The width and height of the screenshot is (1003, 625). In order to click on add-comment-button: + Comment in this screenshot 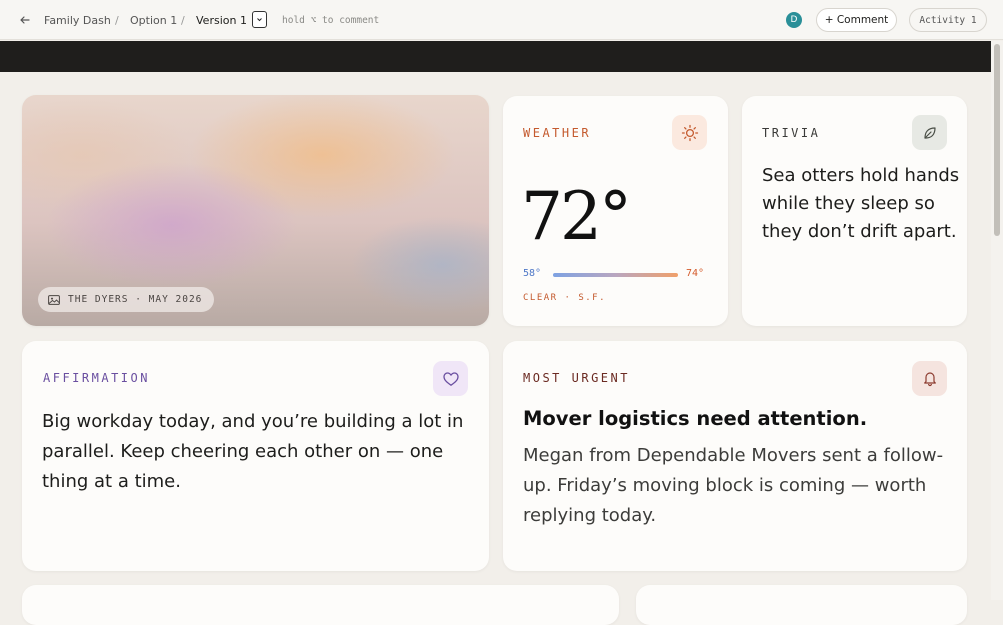, I will do `click(856, 20)`.